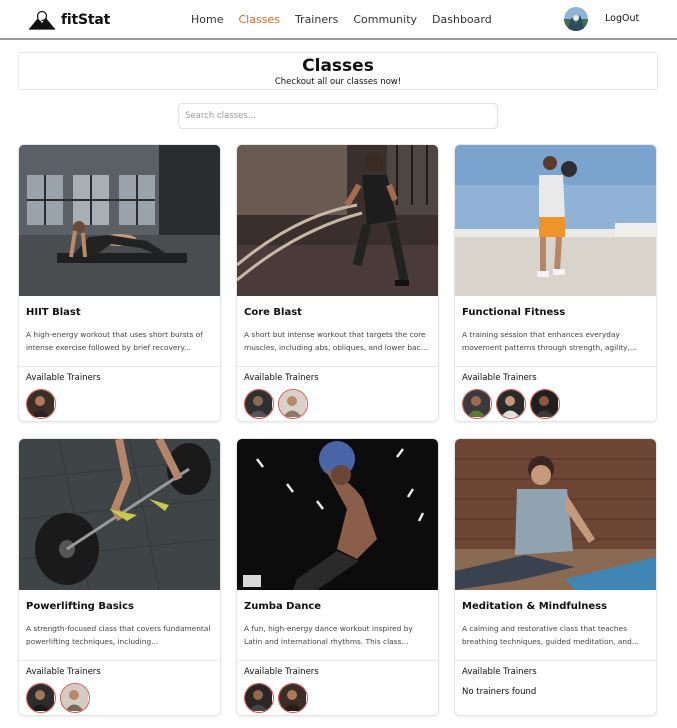 The image size is (677, 728). What do you see at coordinates (207, 20) in the screenshot?
I see `nav-link-home: Home` at bounding box center [207, 20].